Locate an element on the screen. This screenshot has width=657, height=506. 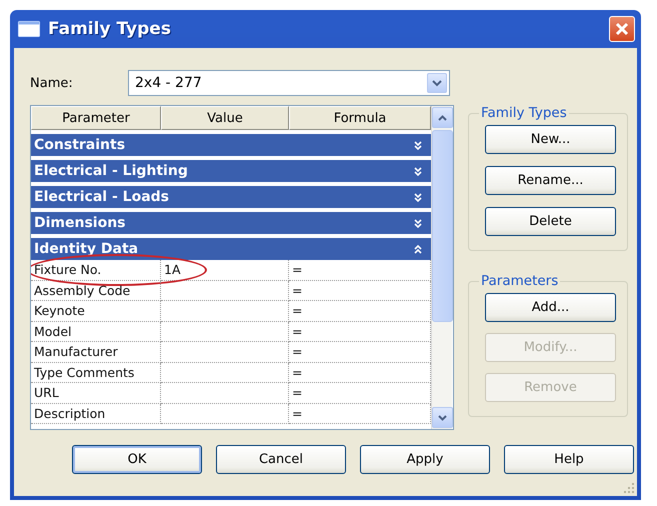
parameter-cell: URL is located at coordinates (96, 393).